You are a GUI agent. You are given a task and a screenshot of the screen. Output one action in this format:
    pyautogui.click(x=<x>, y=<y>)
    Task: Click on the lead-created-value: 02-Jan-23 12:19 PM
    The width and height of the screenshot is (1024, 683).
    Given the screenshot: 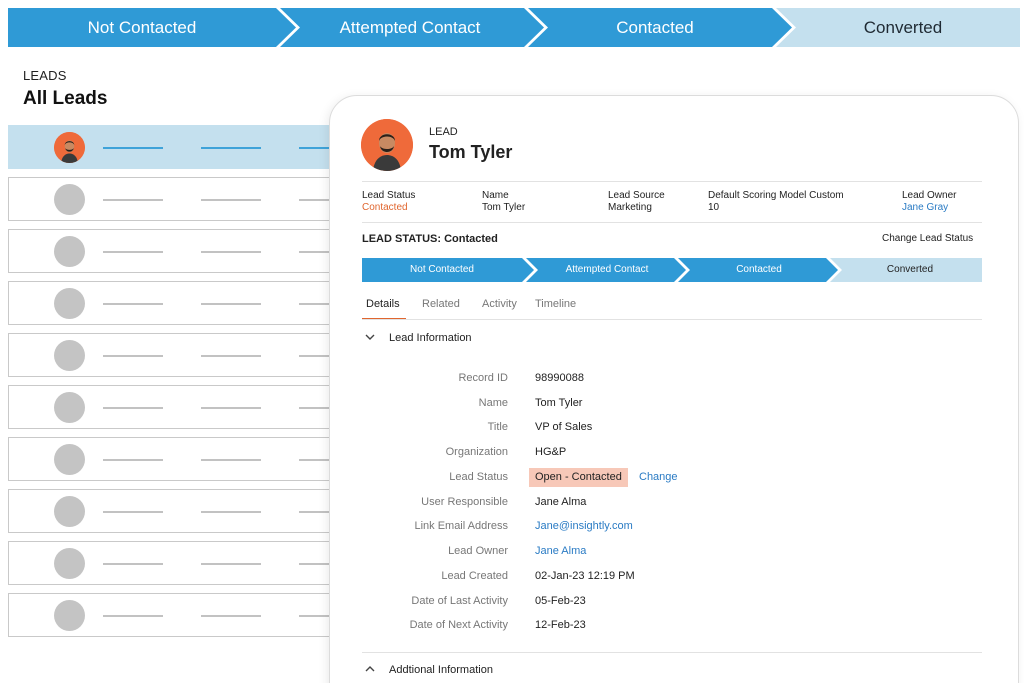 What is the action you would take?
    pyautogui.click(x=585, y=576)
    